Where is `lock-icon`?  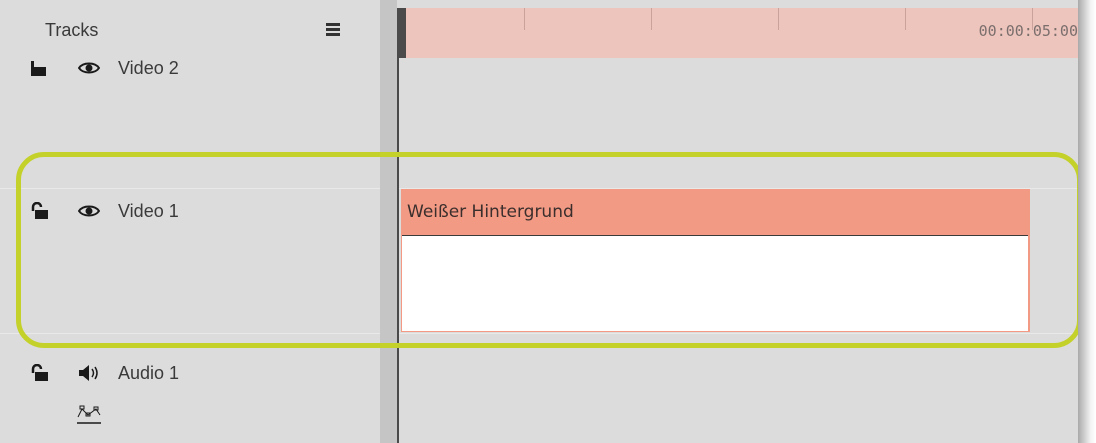
lock-icon is located at coordinates (39, 71).